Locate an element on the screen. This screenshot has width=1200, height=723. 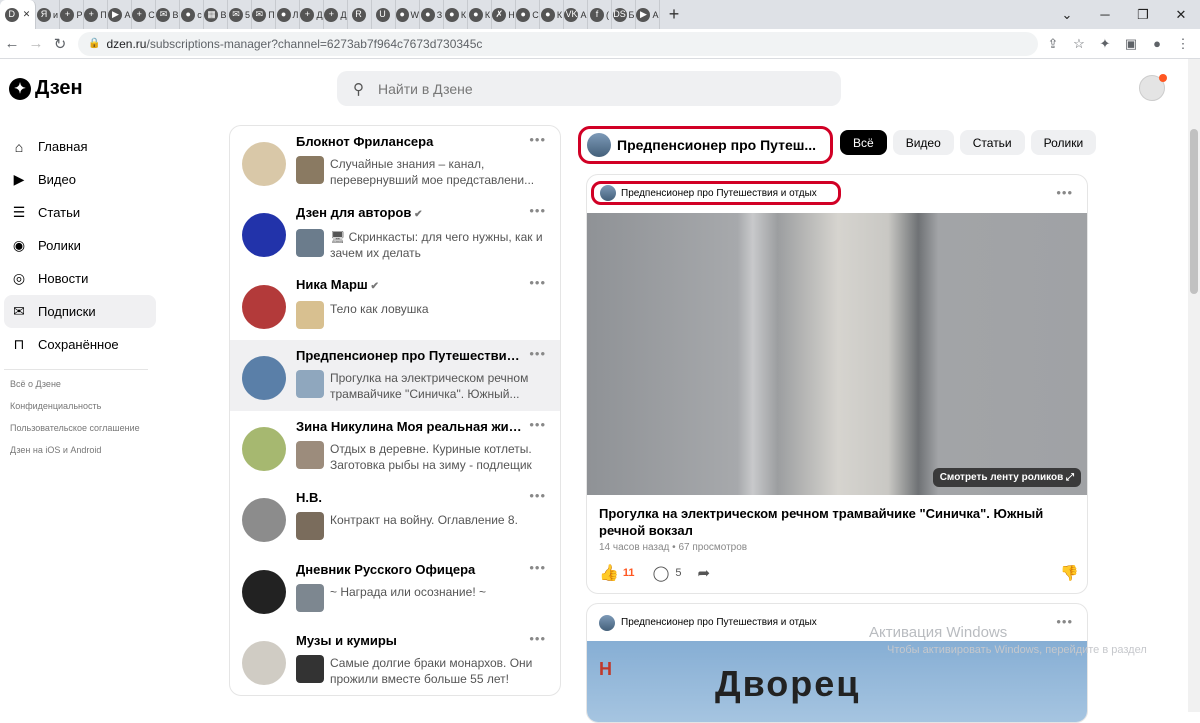
sidebar-item-2: ☰ Статьи is located at coordinates (80, 212).